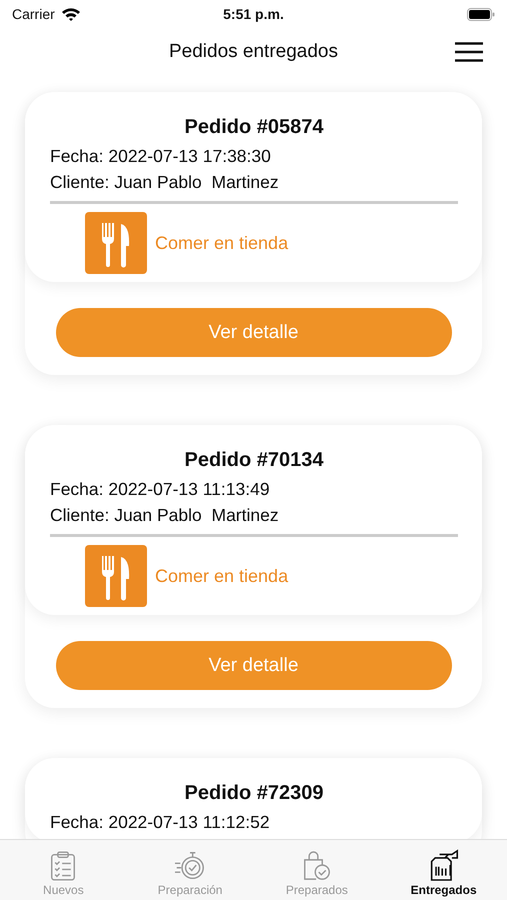 The width and height of the screenshot is (507, 900). I want to click on tab-item: Entregados, so click(443, 870).